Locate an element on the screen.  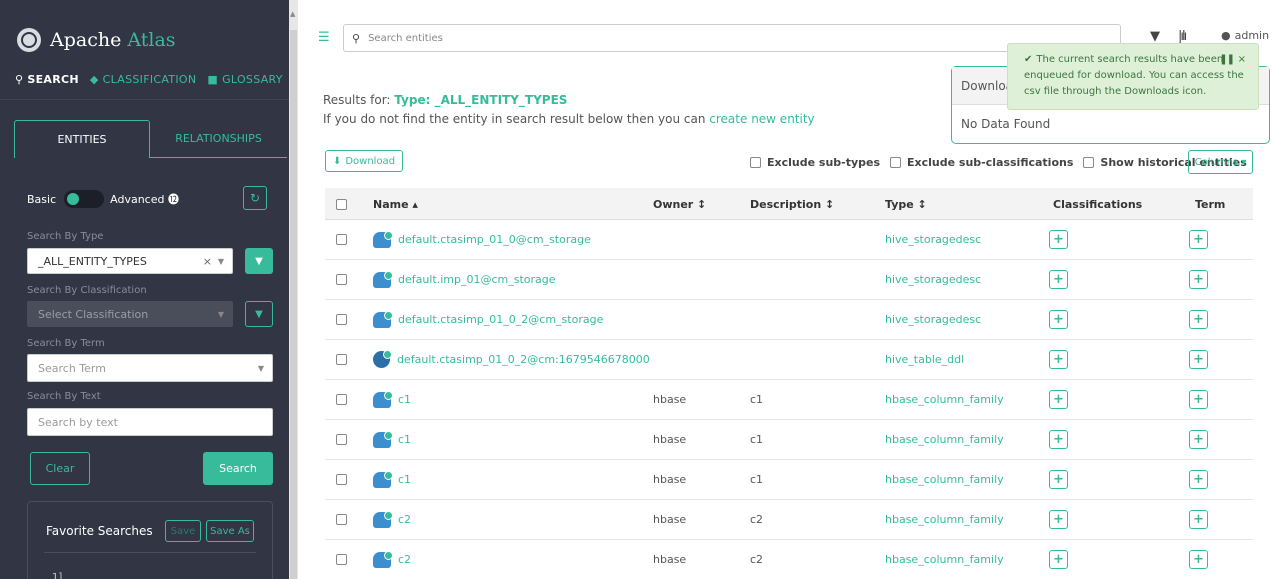
download-button: ⬇ Download is located at coordinates (364, 161).